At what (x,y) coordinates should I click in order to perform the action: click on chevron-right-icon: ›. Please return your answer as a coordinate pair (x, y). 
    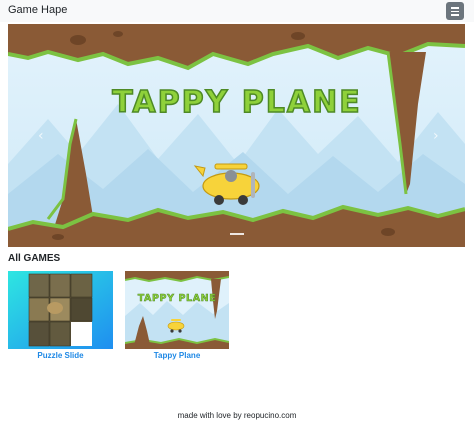
    Looking at the image, I should click on (436, 136).